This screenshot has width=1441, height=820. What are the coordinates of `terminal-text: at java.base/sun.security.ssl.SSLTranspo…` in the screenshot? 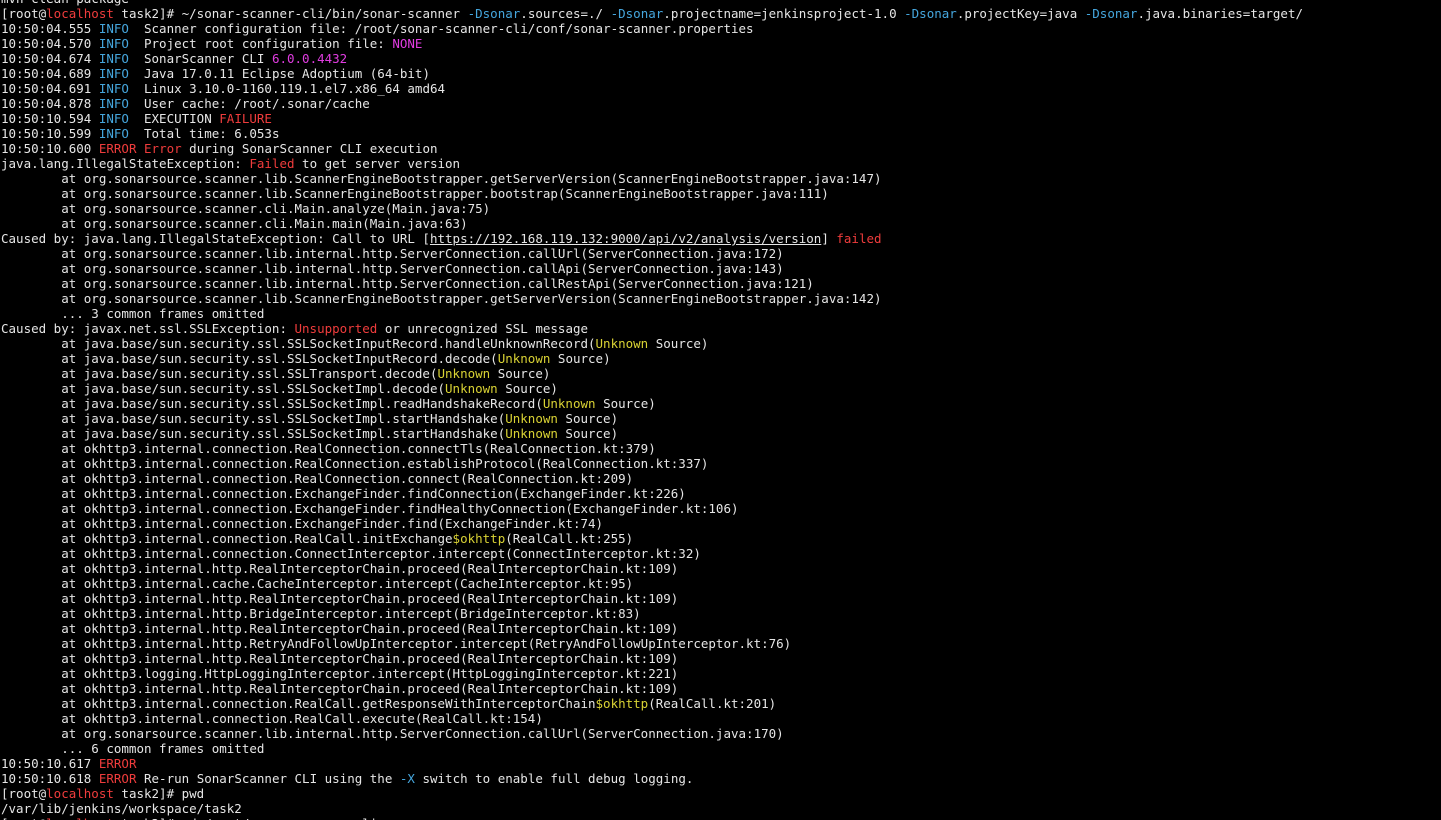 It's located at (219, 373).